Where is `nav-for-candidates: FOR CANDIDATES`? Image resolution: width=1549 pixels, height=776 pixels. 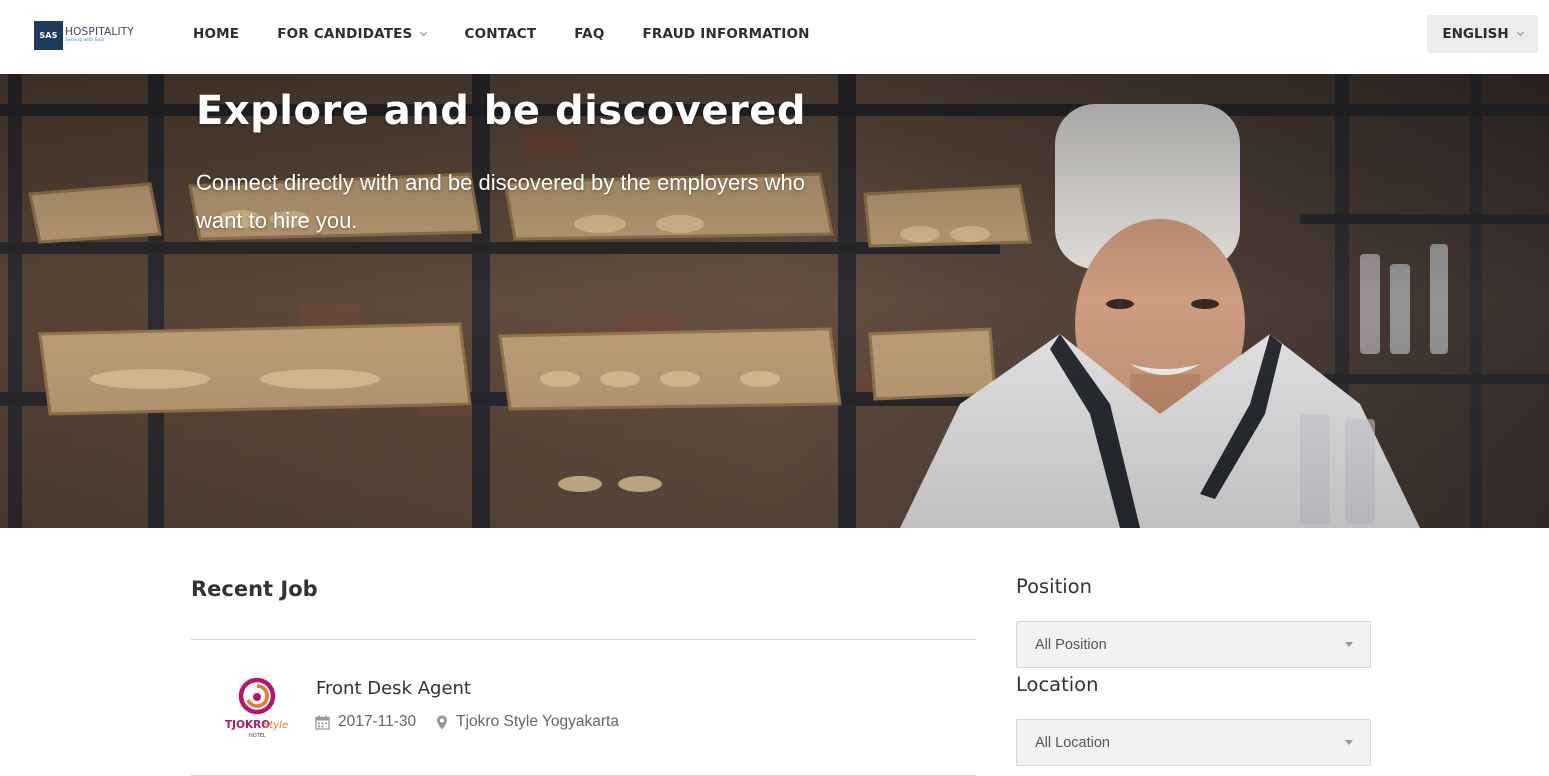
nav-for-candidates: FOR CANDIDATES is located at coordinates (352, 34).